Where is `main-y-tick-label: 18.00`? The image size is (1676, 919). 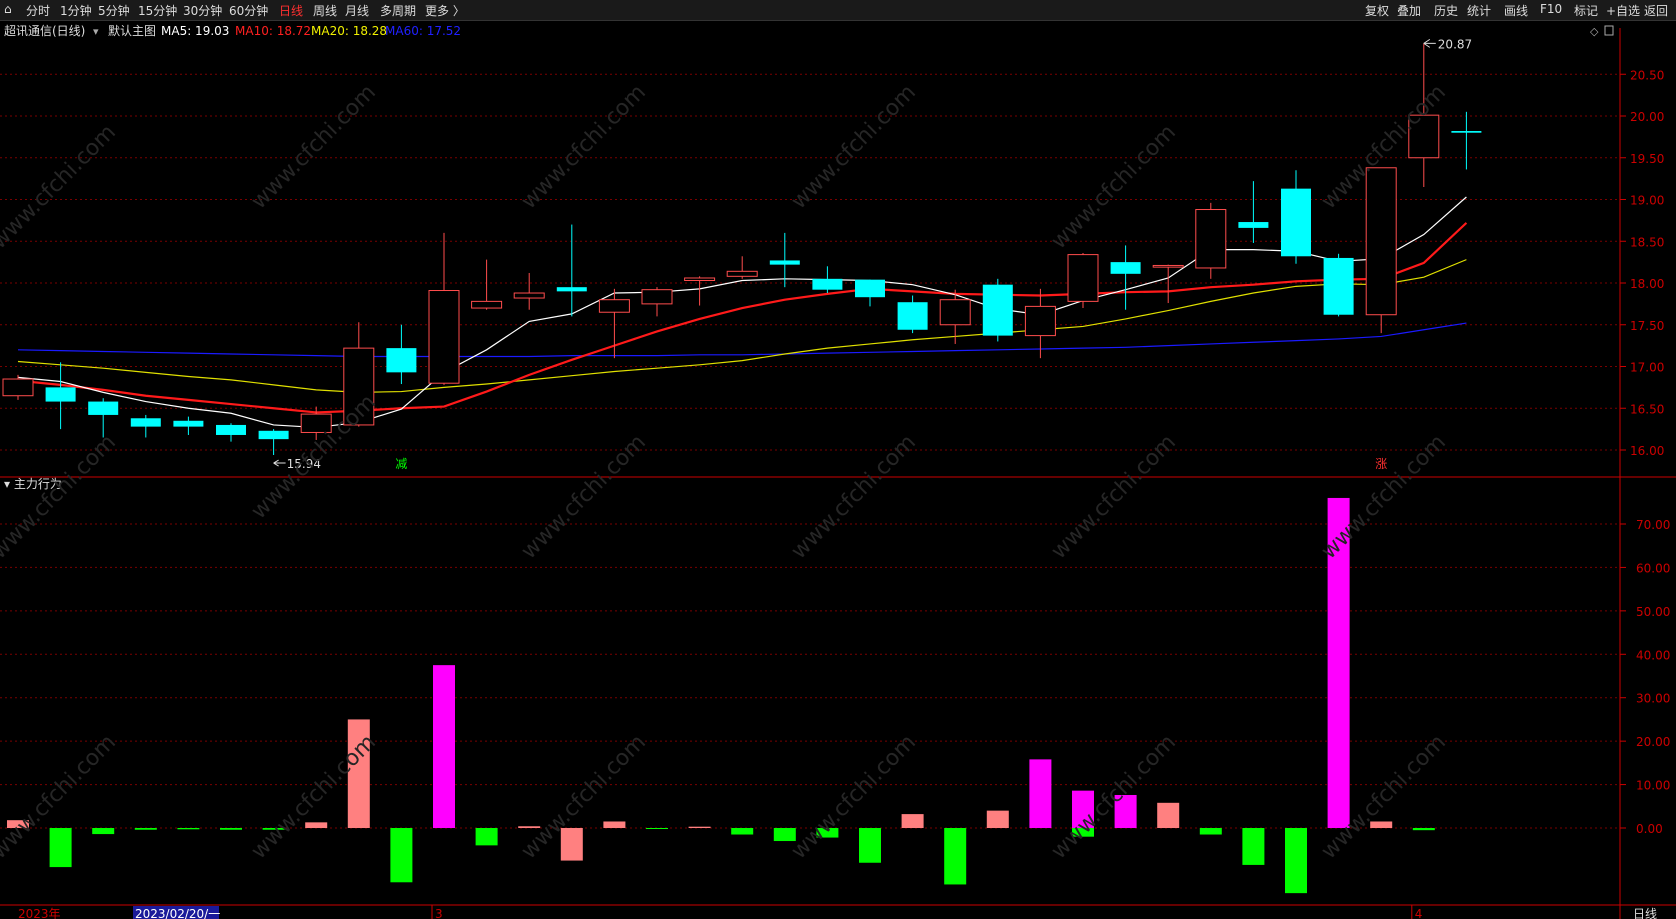
main-y-tick-label: 18.00 is located at coordinates (1647, 284).